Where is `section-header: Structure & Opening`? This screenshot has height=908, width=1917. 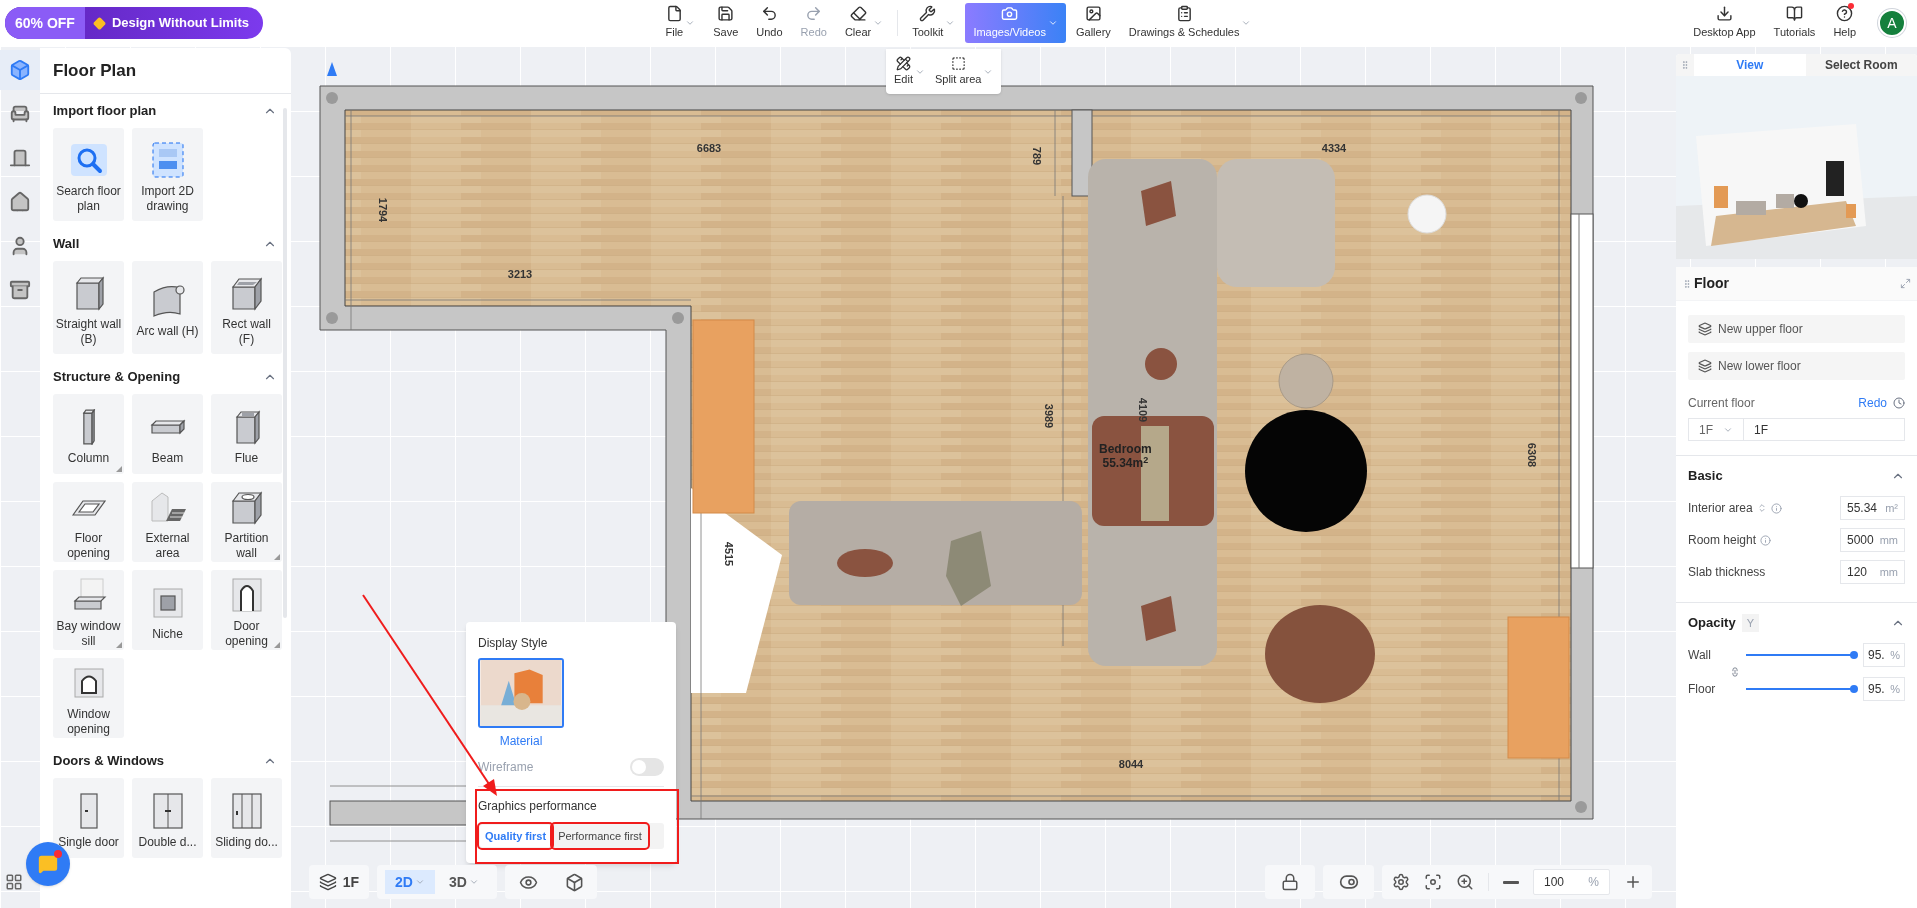 section-header: Structure & Opening is located at coordinates (165, 377).